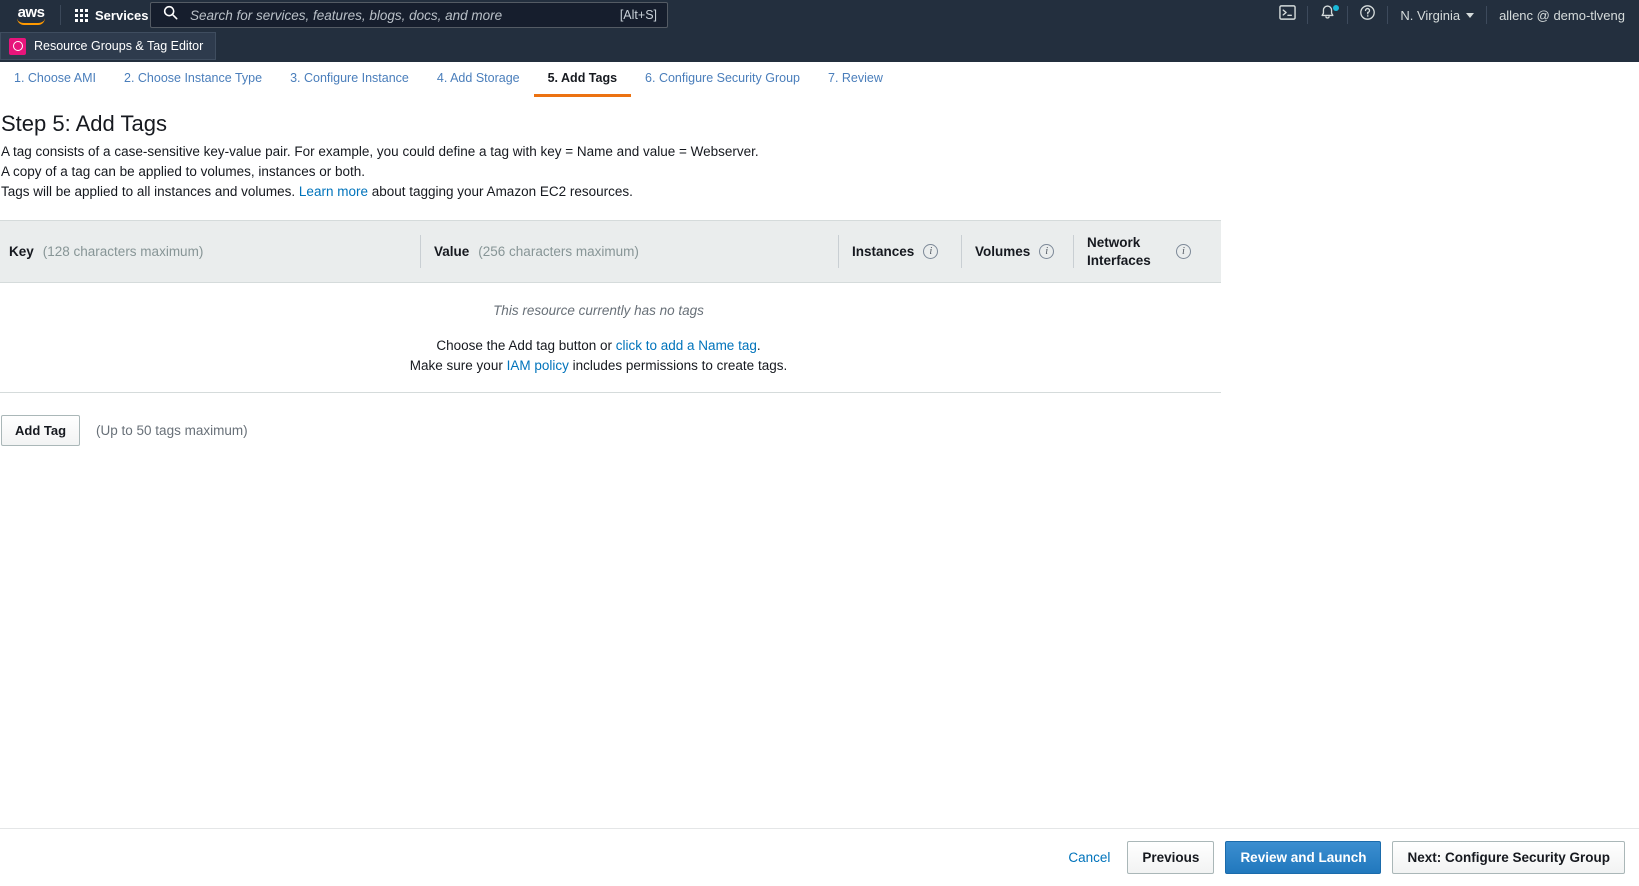  I want to click on aws-top-navigation: aws Services [Alt+S], so click(819, 15).